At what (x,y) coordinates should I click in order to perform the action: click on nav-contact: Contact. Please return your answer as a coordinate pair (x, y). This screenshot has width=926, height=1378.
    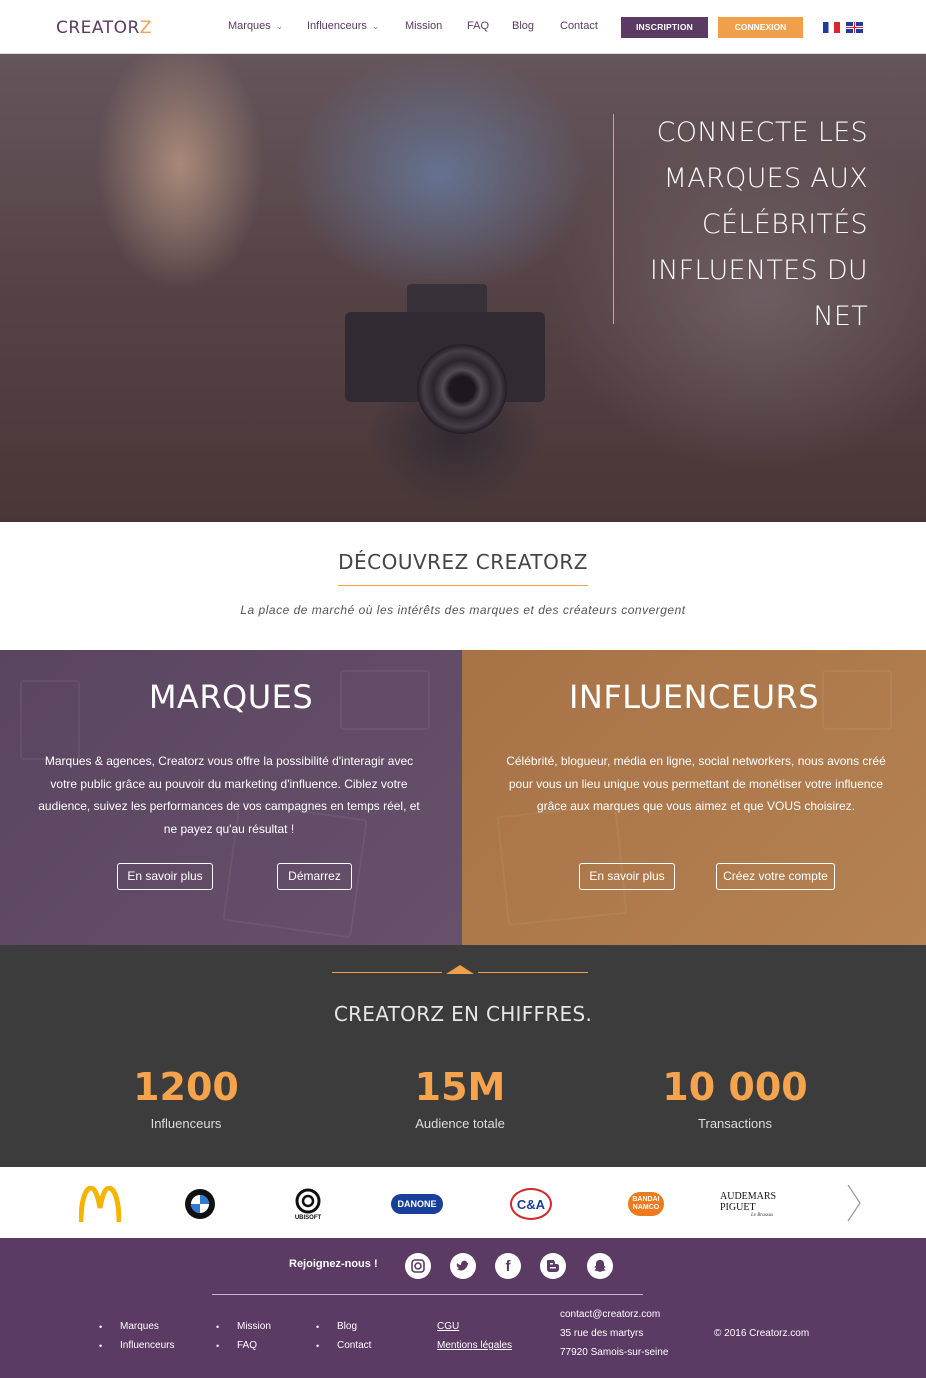
    Looking at the image, I should click on (579, 26).